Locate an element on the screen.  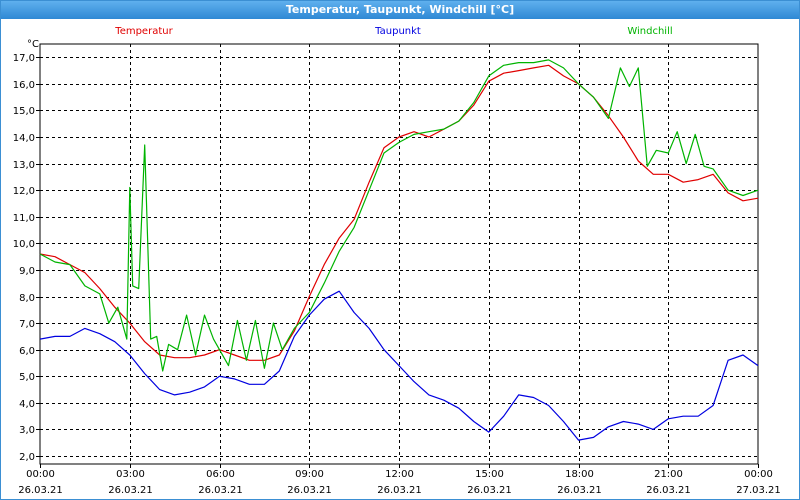
y-tick-label: 12,0 is located at coordinates (24, 191).